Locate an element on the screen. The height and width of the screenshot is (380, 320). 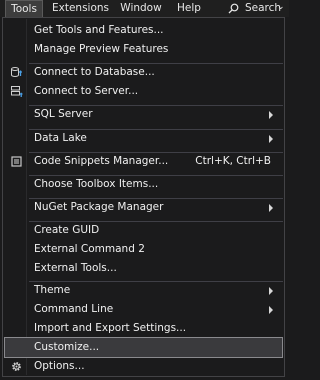
menu-item-data-lake: Data Lake is located at coordinates (143, 138).